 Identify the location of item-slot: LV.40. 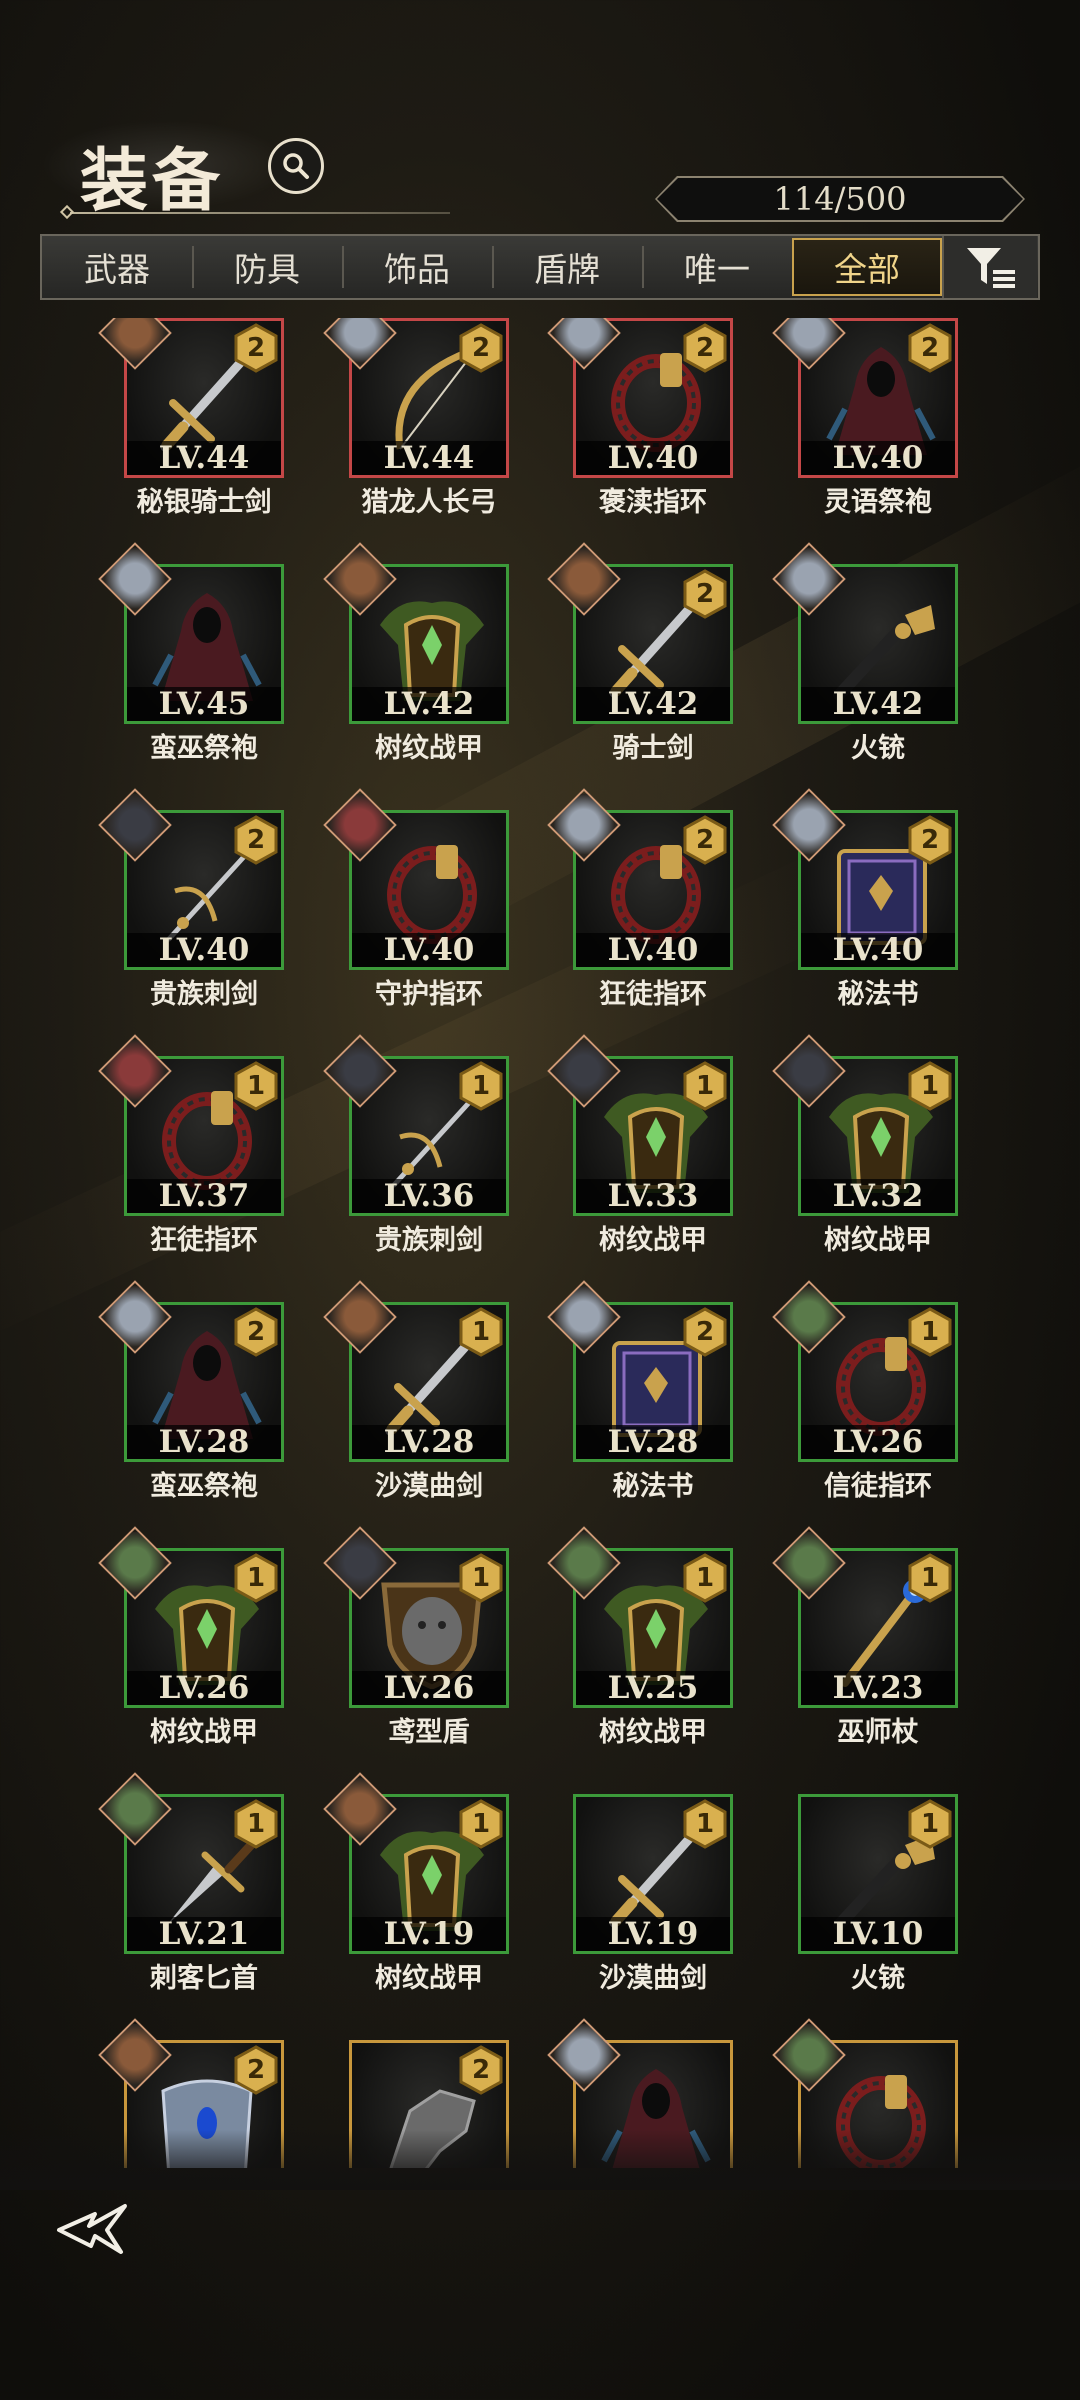
(416, 879).